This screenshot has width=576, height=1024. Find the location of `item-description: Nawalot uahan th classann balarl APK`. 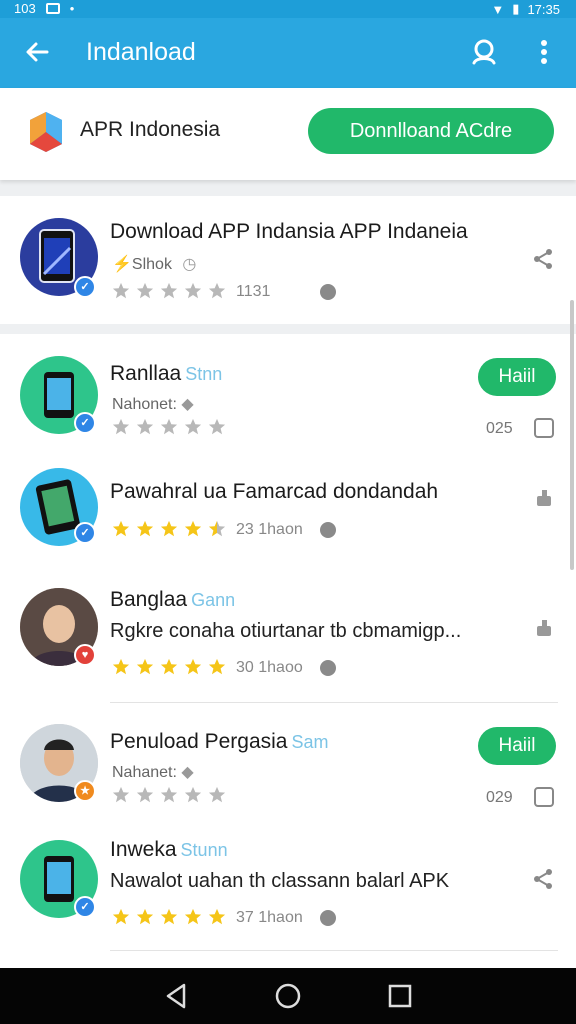

item-description: Nawalot uahan th classann balarl APK is located at coordinates (280, 881).